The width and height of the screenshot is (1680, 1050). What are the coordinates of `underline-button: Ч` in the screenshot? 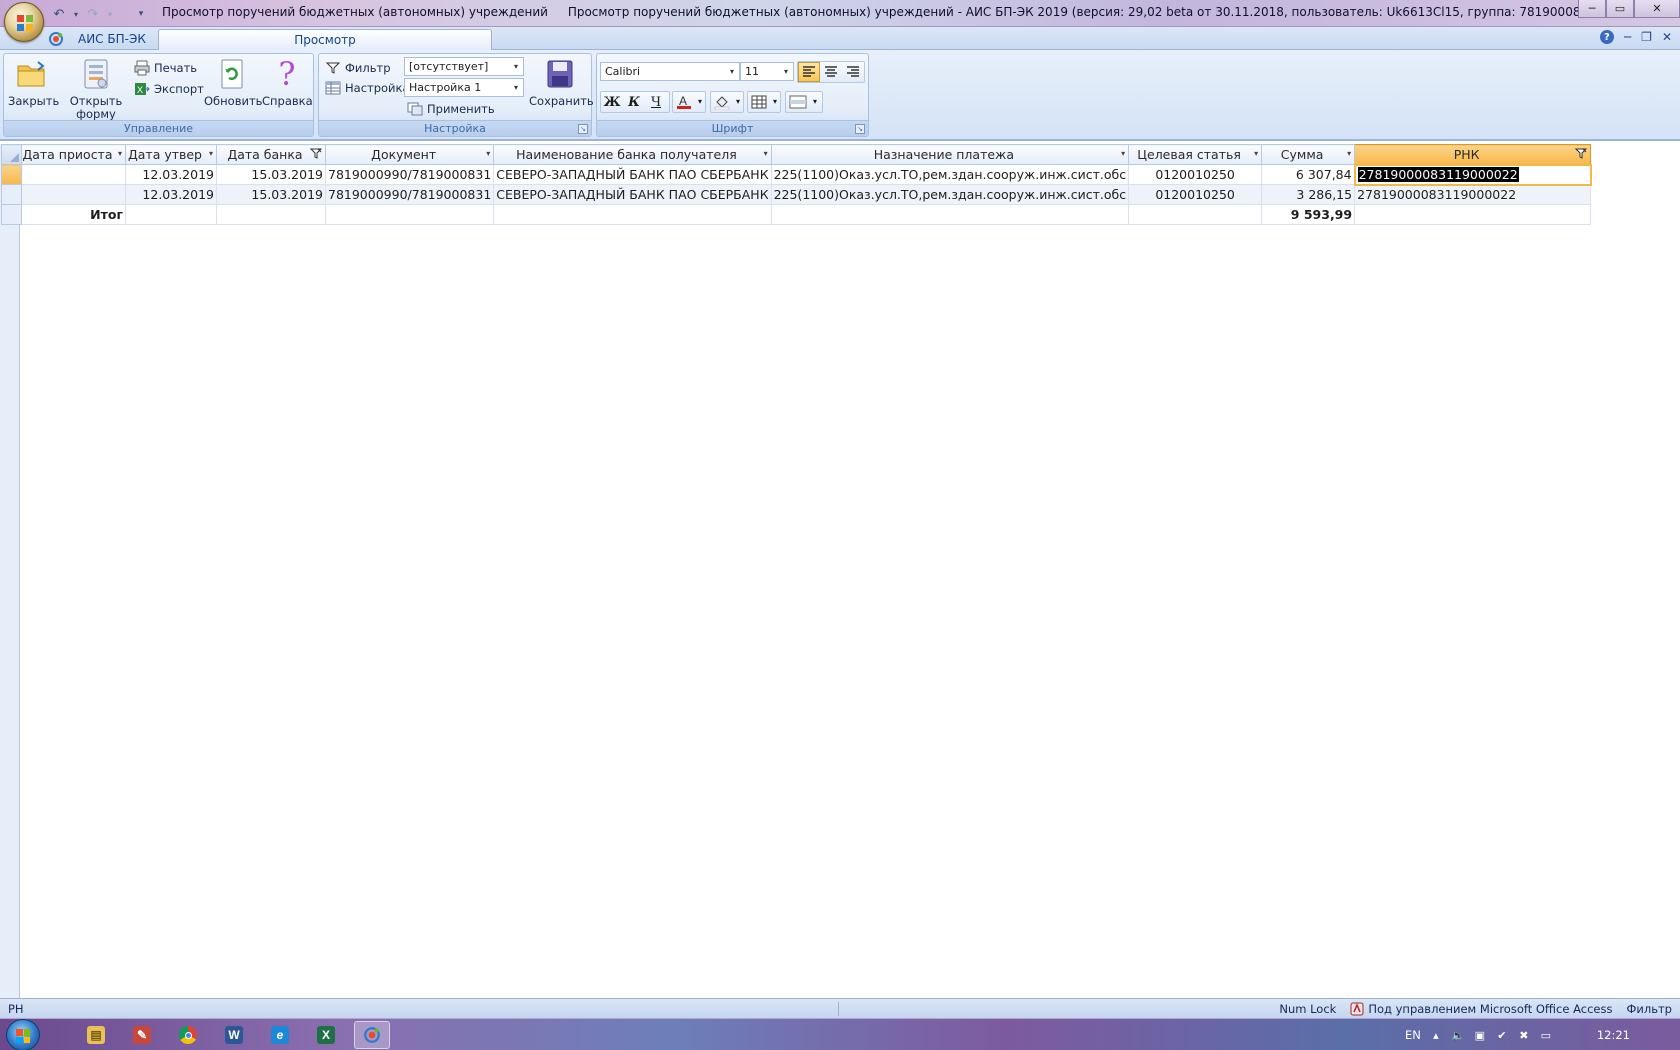 It's located at (656, 102).